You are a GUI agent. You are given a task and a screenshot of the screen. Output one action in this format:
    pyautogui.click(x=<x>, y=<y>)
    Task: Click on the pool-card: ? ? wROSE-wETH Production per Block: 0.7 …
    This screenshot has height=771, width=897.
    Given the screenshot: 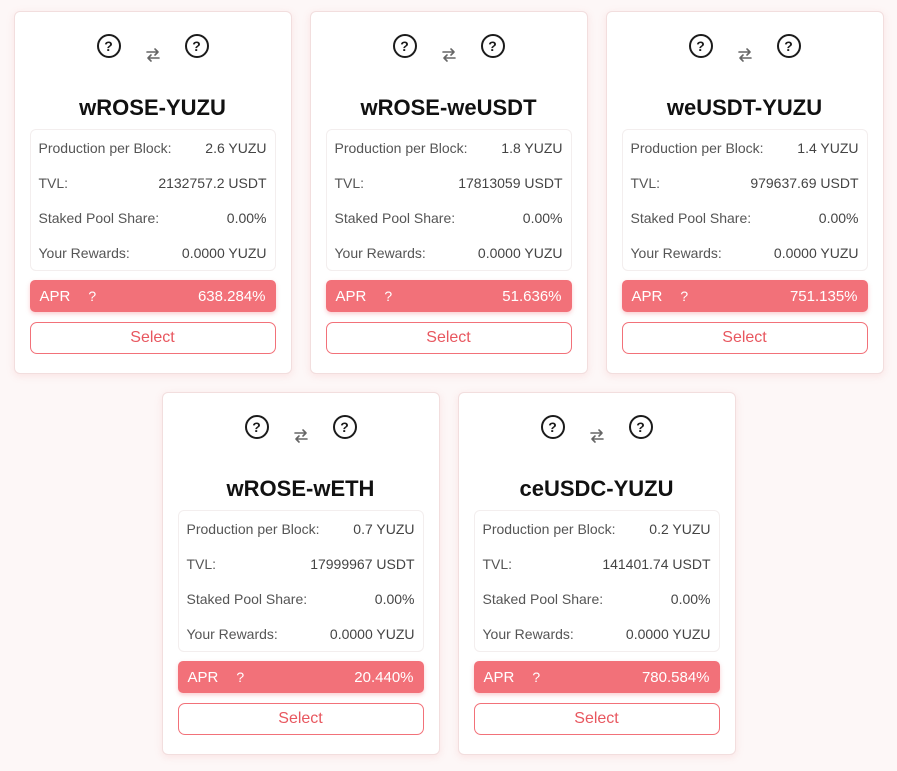 What is the action you would take?
    pyautogui.click(x=300, y=573)
    